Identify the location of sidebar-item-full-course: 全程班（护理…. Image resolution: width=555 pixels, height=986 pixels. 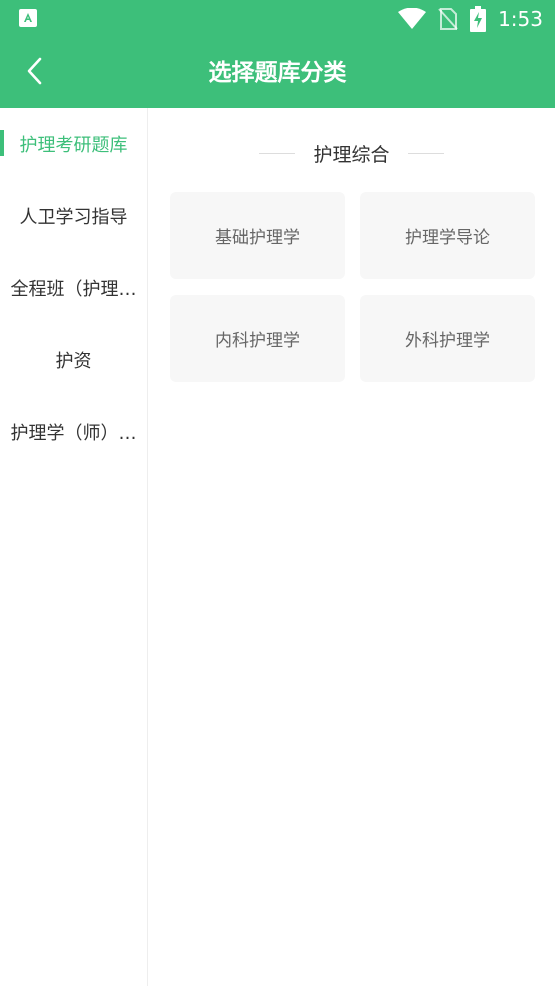
(73, 288).